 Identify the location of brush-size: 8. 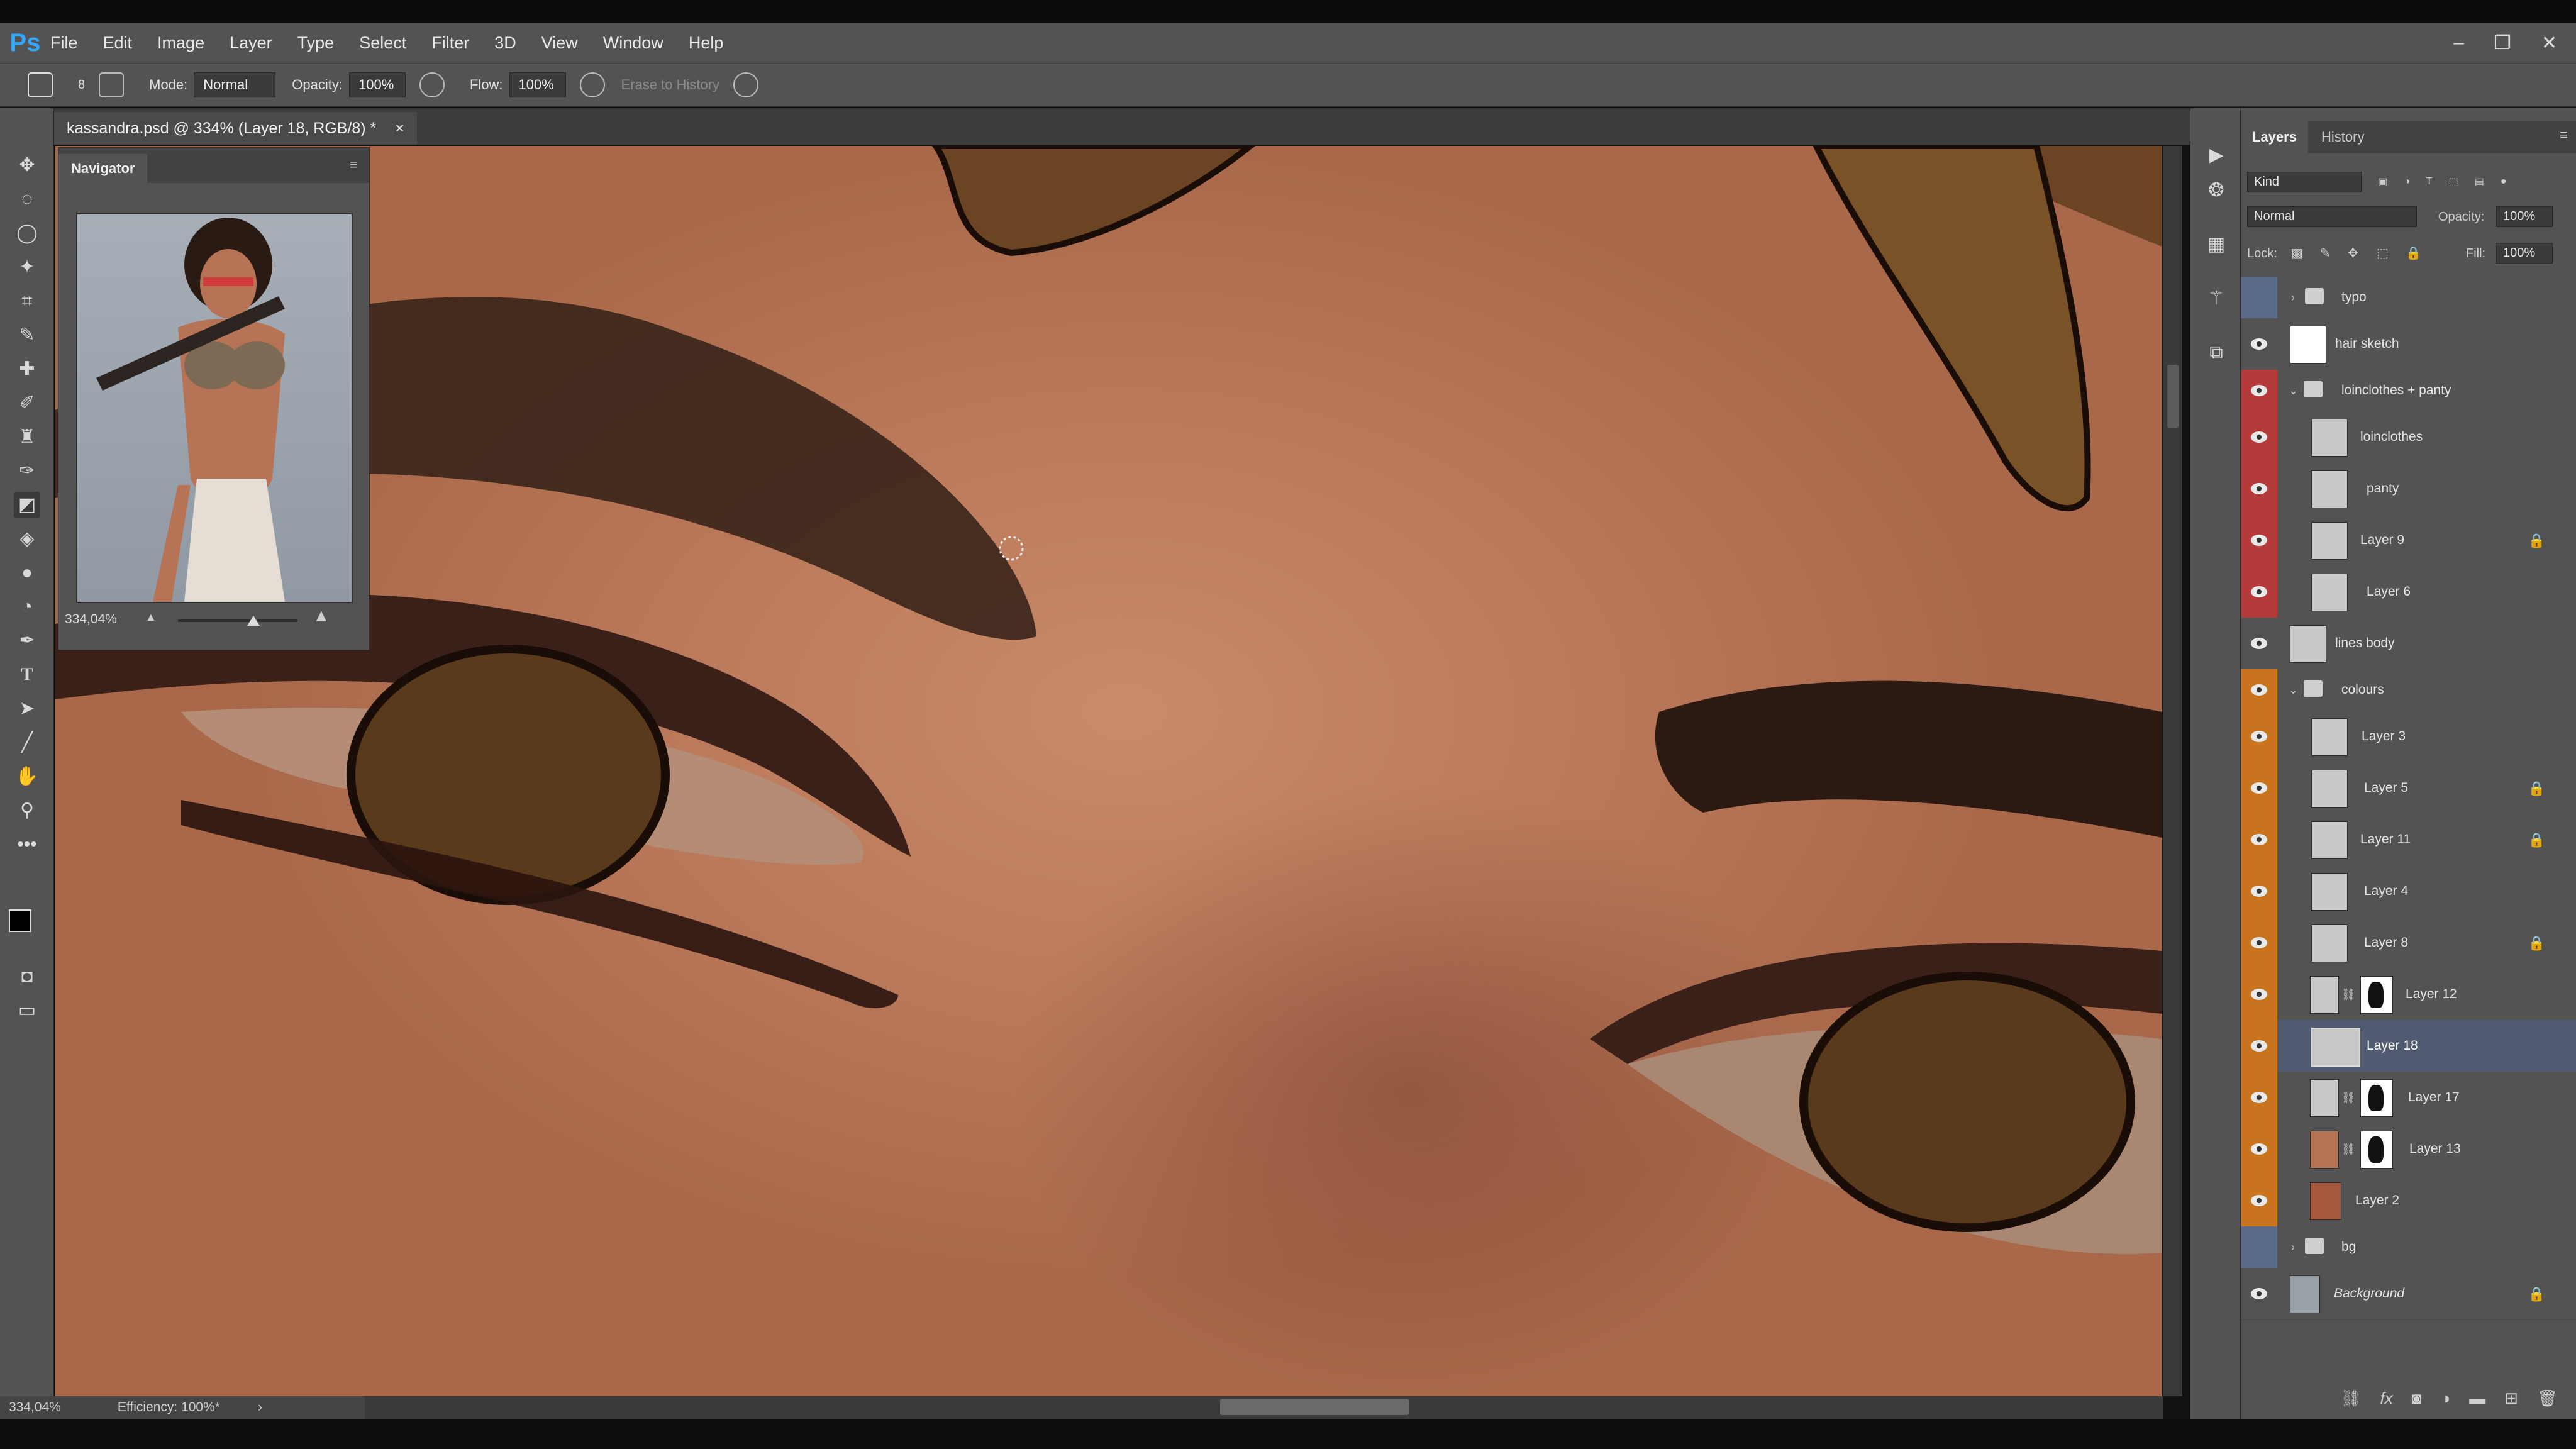
(81, 85).